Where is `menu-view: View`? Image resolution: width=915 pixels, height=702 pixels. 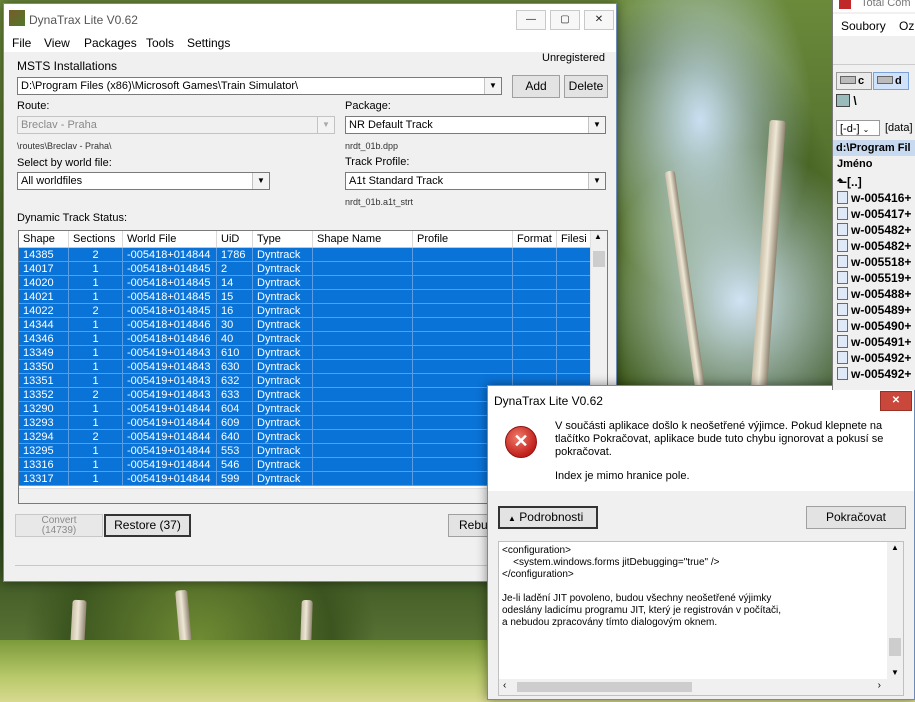
menu-view: View is located at coordinates (57, 43).